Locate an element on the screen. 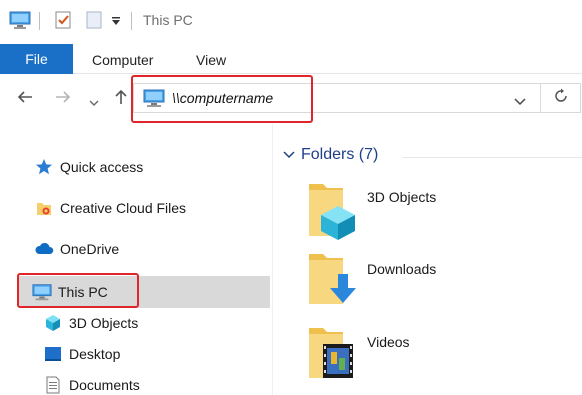  sidebar-item-documents: Documents is located at coordinates (91, 383).